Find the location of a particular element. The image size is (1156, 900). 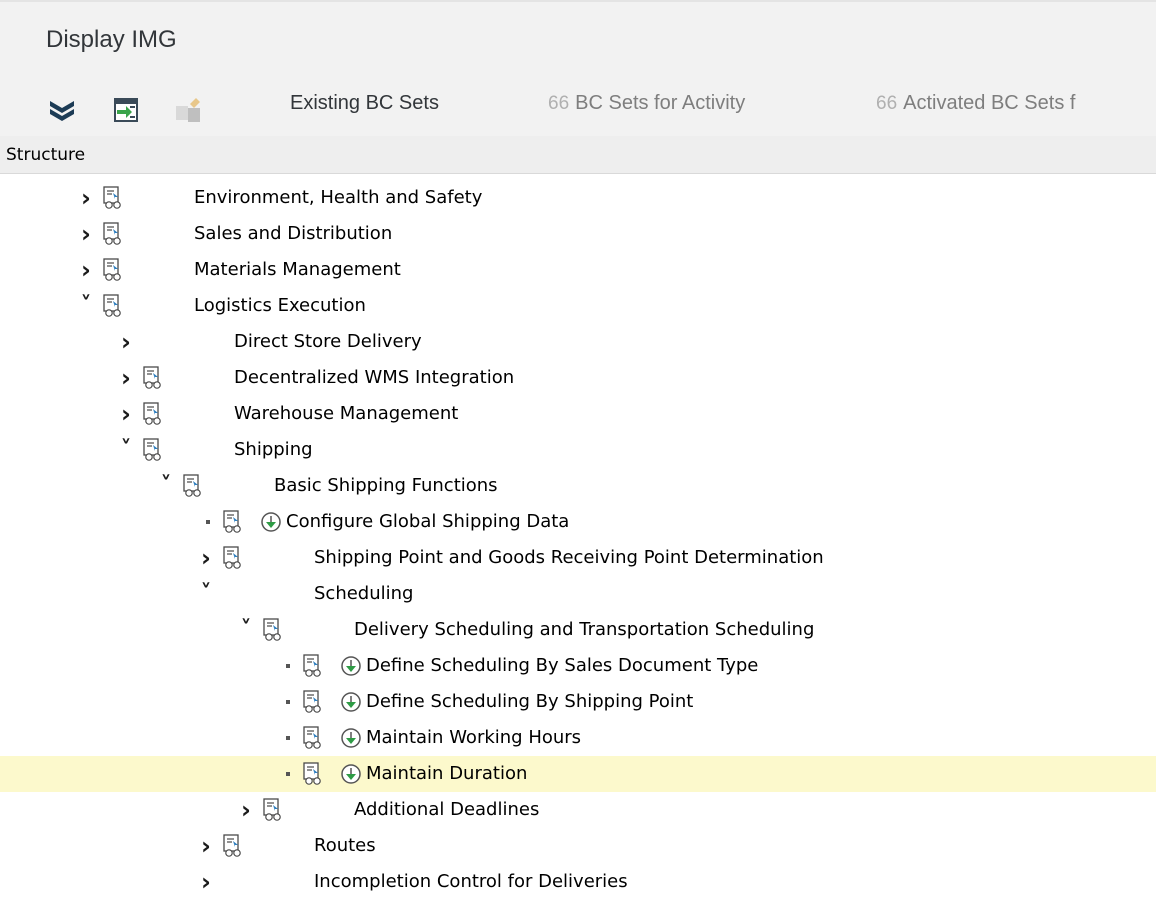

tree-row: › Environment, Health and Safety is located at coordinates (578, 198).